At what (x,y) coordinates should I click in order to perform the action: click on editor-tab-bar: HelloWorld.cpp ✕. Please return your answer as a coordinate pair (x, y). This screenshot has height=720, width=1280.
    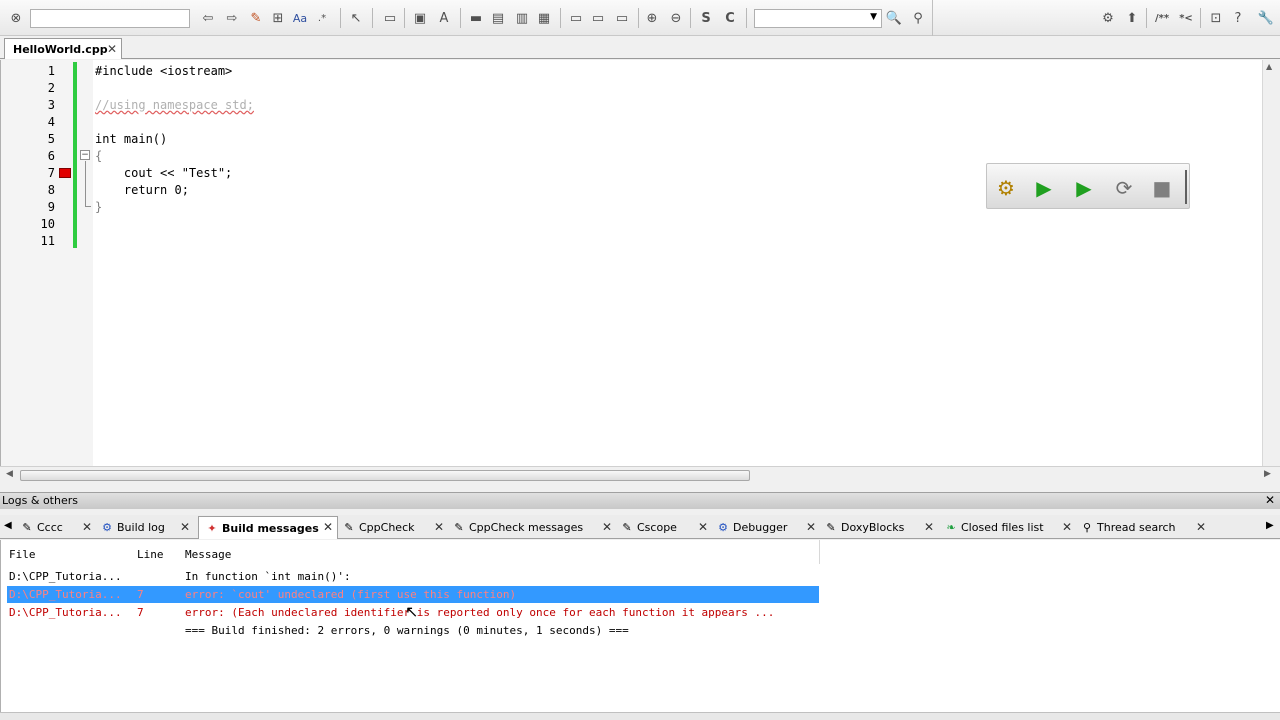
    Looking at the image, I should click on (640, 48).